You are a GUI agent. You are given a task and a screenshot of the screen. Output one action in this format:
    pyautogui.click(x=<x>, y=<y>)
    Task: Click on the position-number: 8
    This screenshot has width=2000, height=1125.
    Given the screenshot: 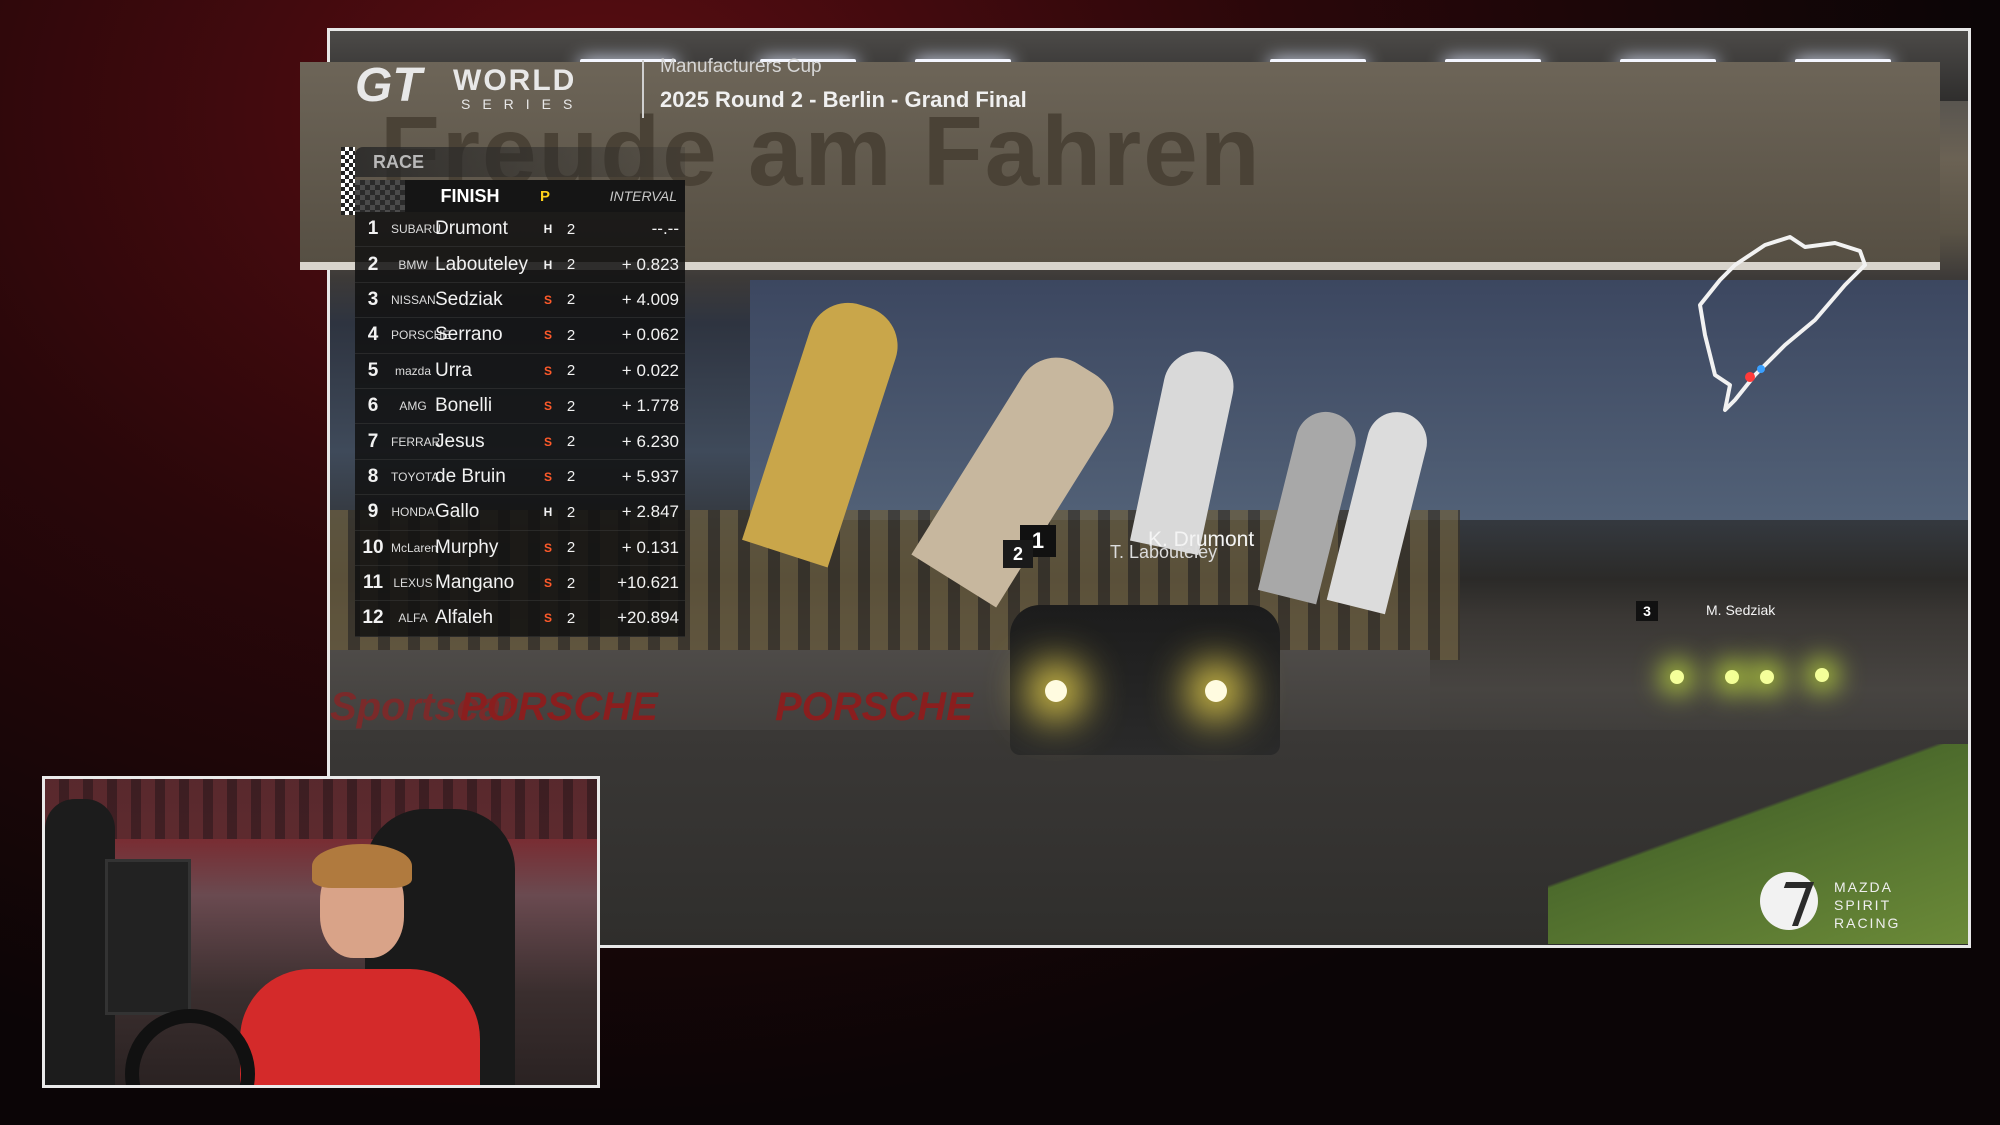 What is the action you would take?
    pyautogui.click(x=373, y=476)
    